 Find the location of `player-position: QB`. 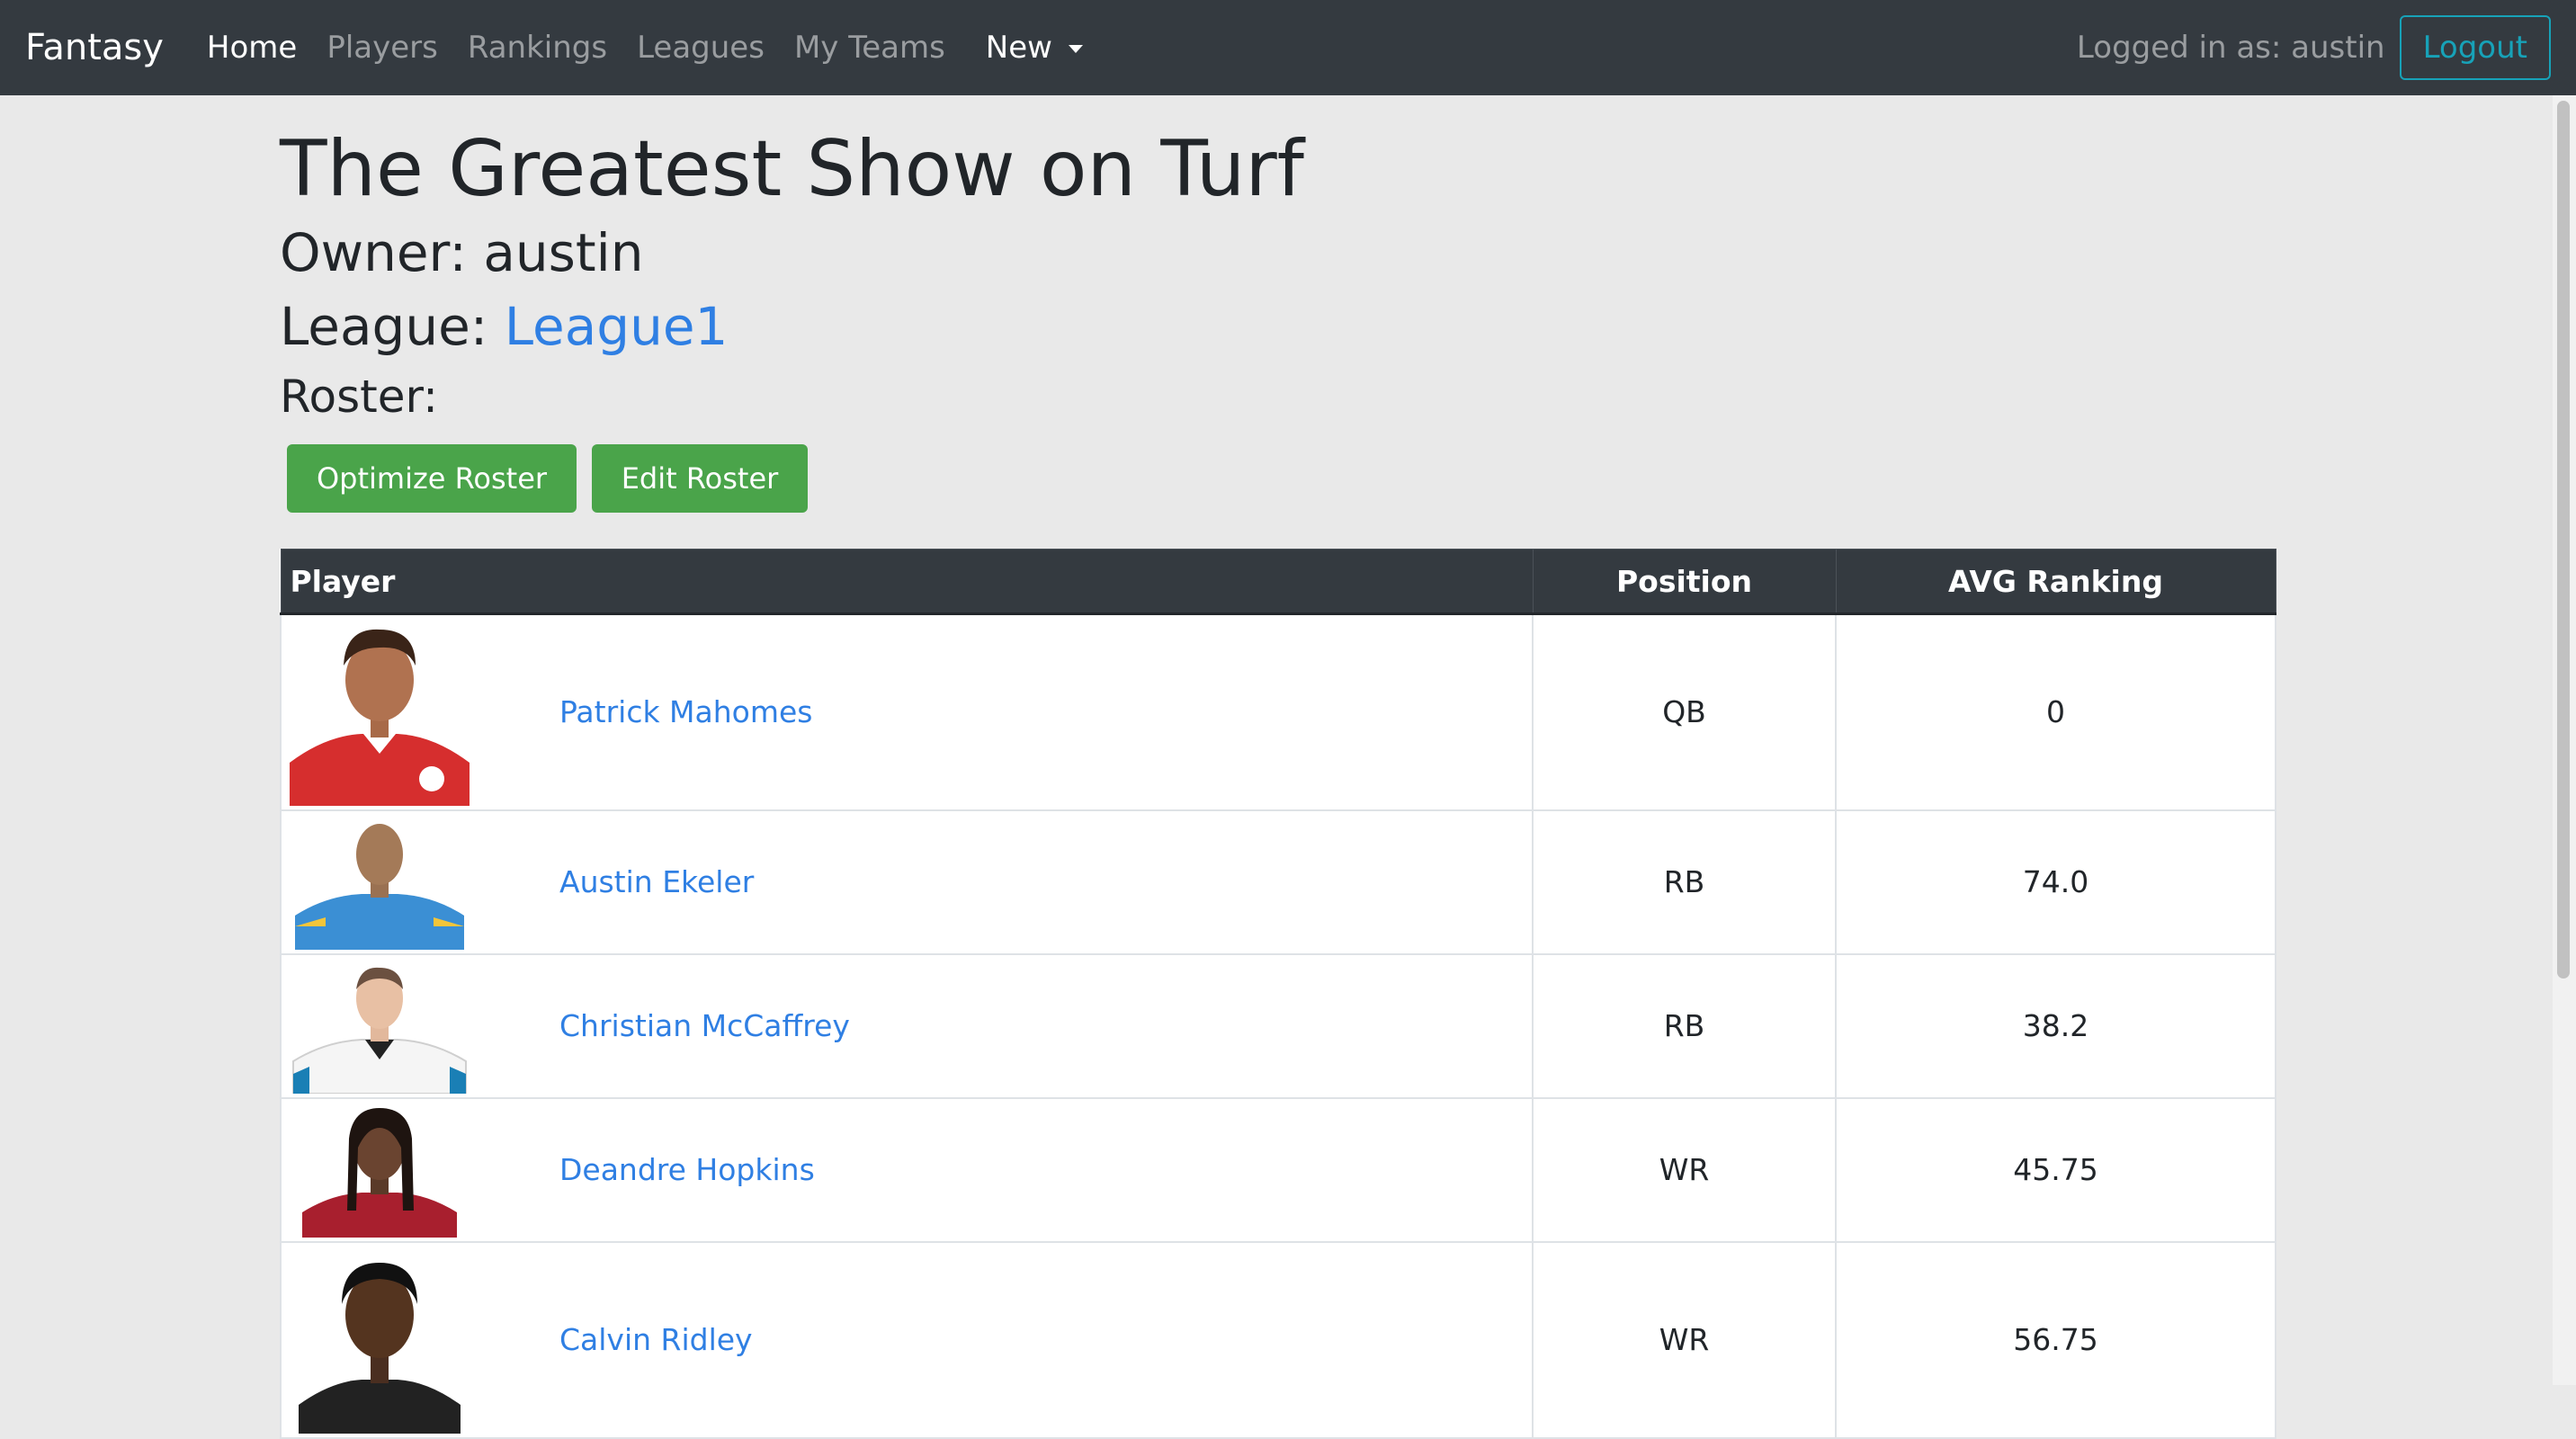

player-position: QB is located at coordinates (1684, 712).